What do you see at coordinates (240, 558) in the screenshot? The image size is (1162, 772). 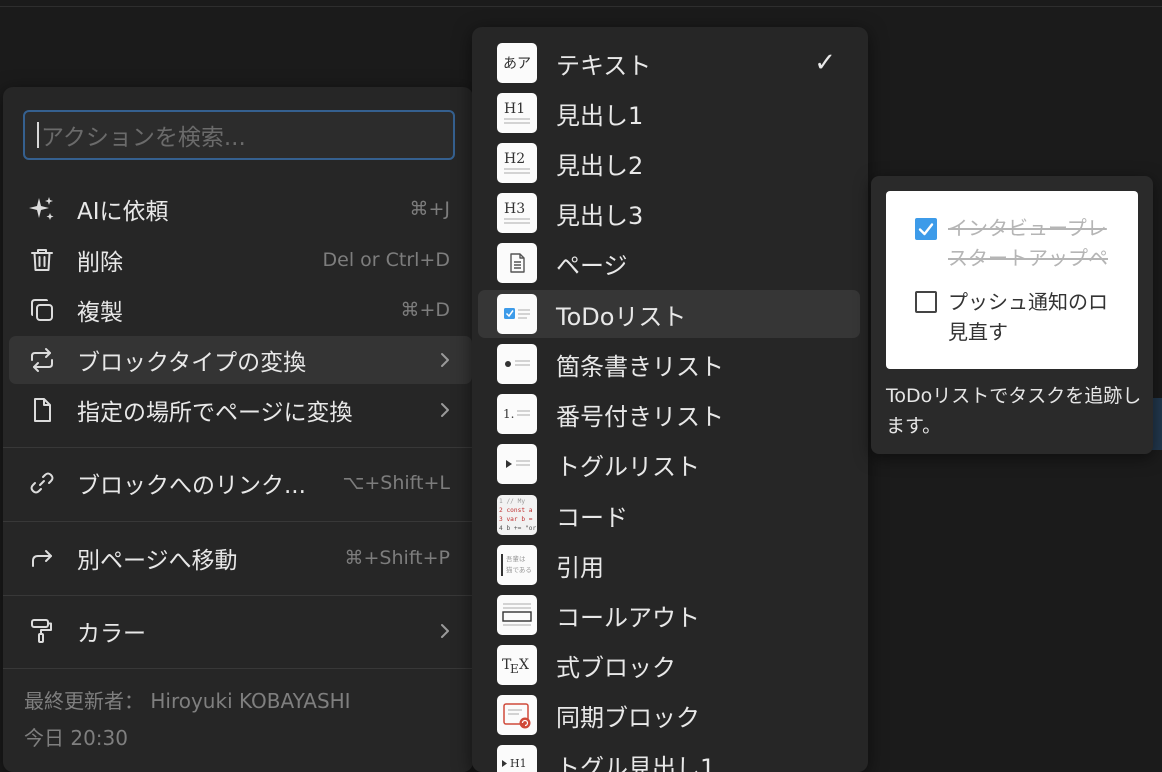 I see `move-to-item: 別ページへ移動 ⌘+Shift+P` at bounding box center [240, 558].